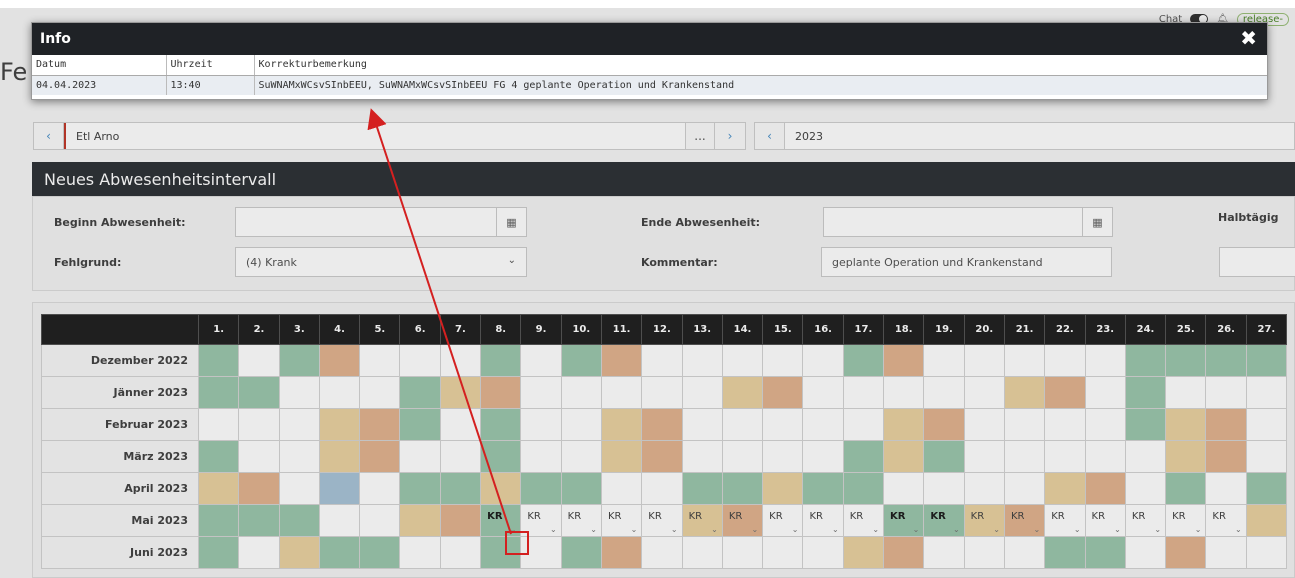  What do you see at coordinates (760, 65) in the screenshot?
I see `column-header: Korrekturbemerkung` at bounding box center [760, 65].